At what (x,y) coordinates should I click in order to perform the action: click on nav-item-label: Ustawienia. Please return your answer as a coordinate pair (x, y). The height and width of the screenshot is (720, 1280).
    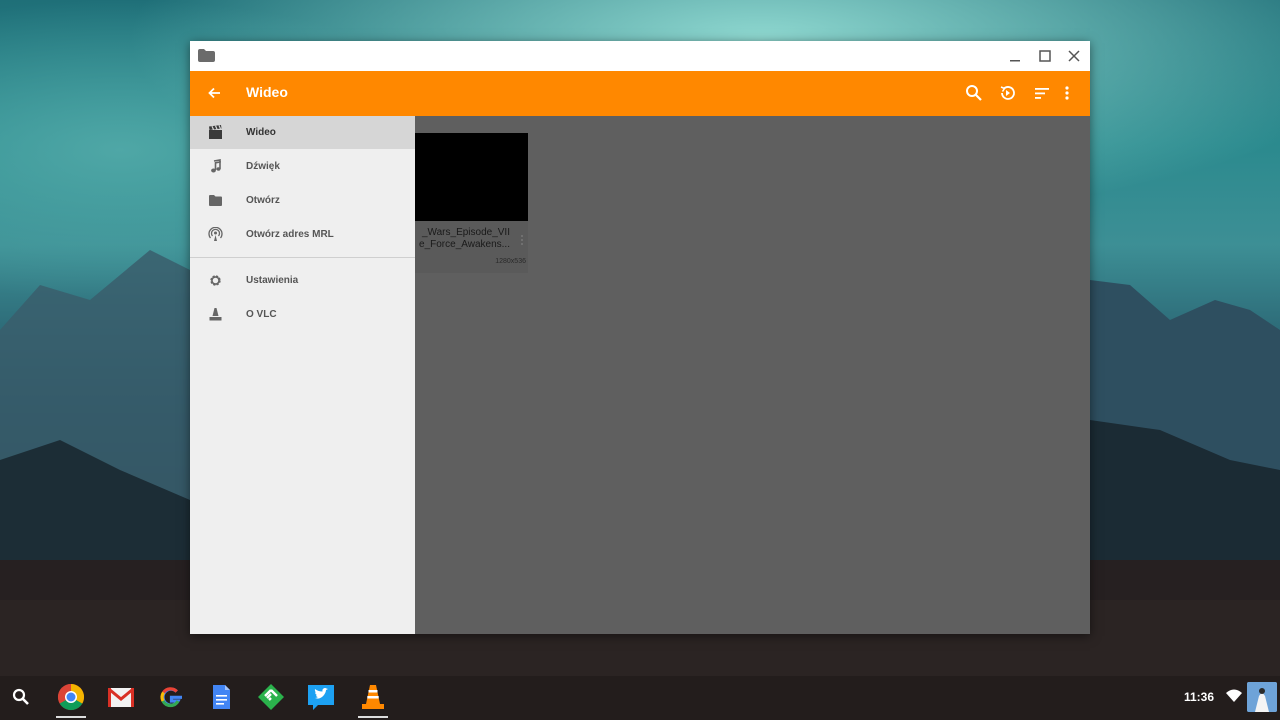
    Looking at the image, I should click on (272, 280).